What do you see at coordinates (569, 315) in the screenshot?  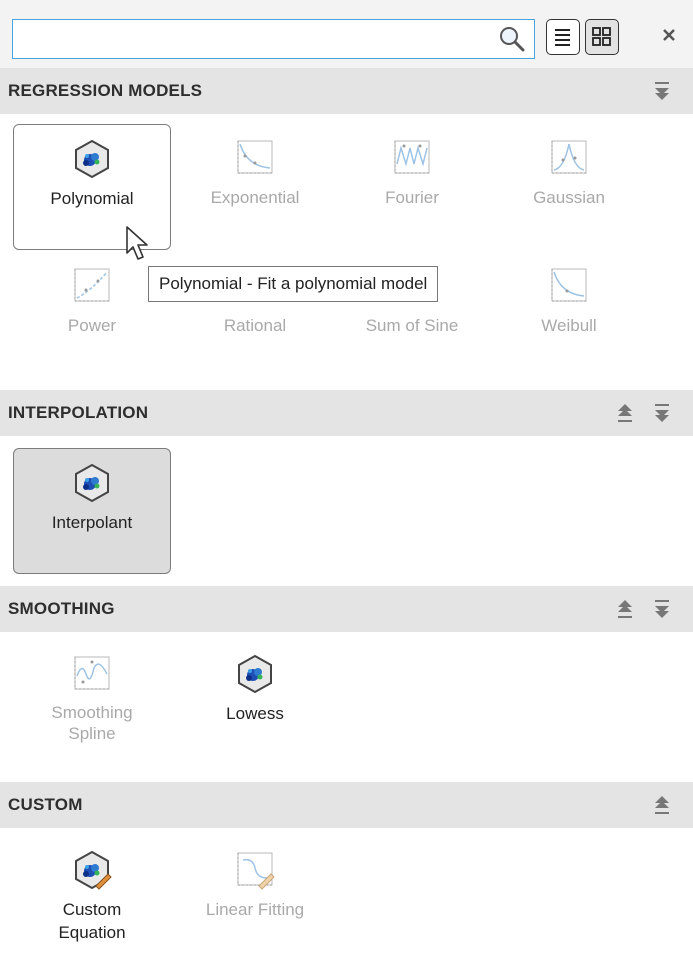 I see `tile-weibull: Weibull` at bounding box center [569, 315].